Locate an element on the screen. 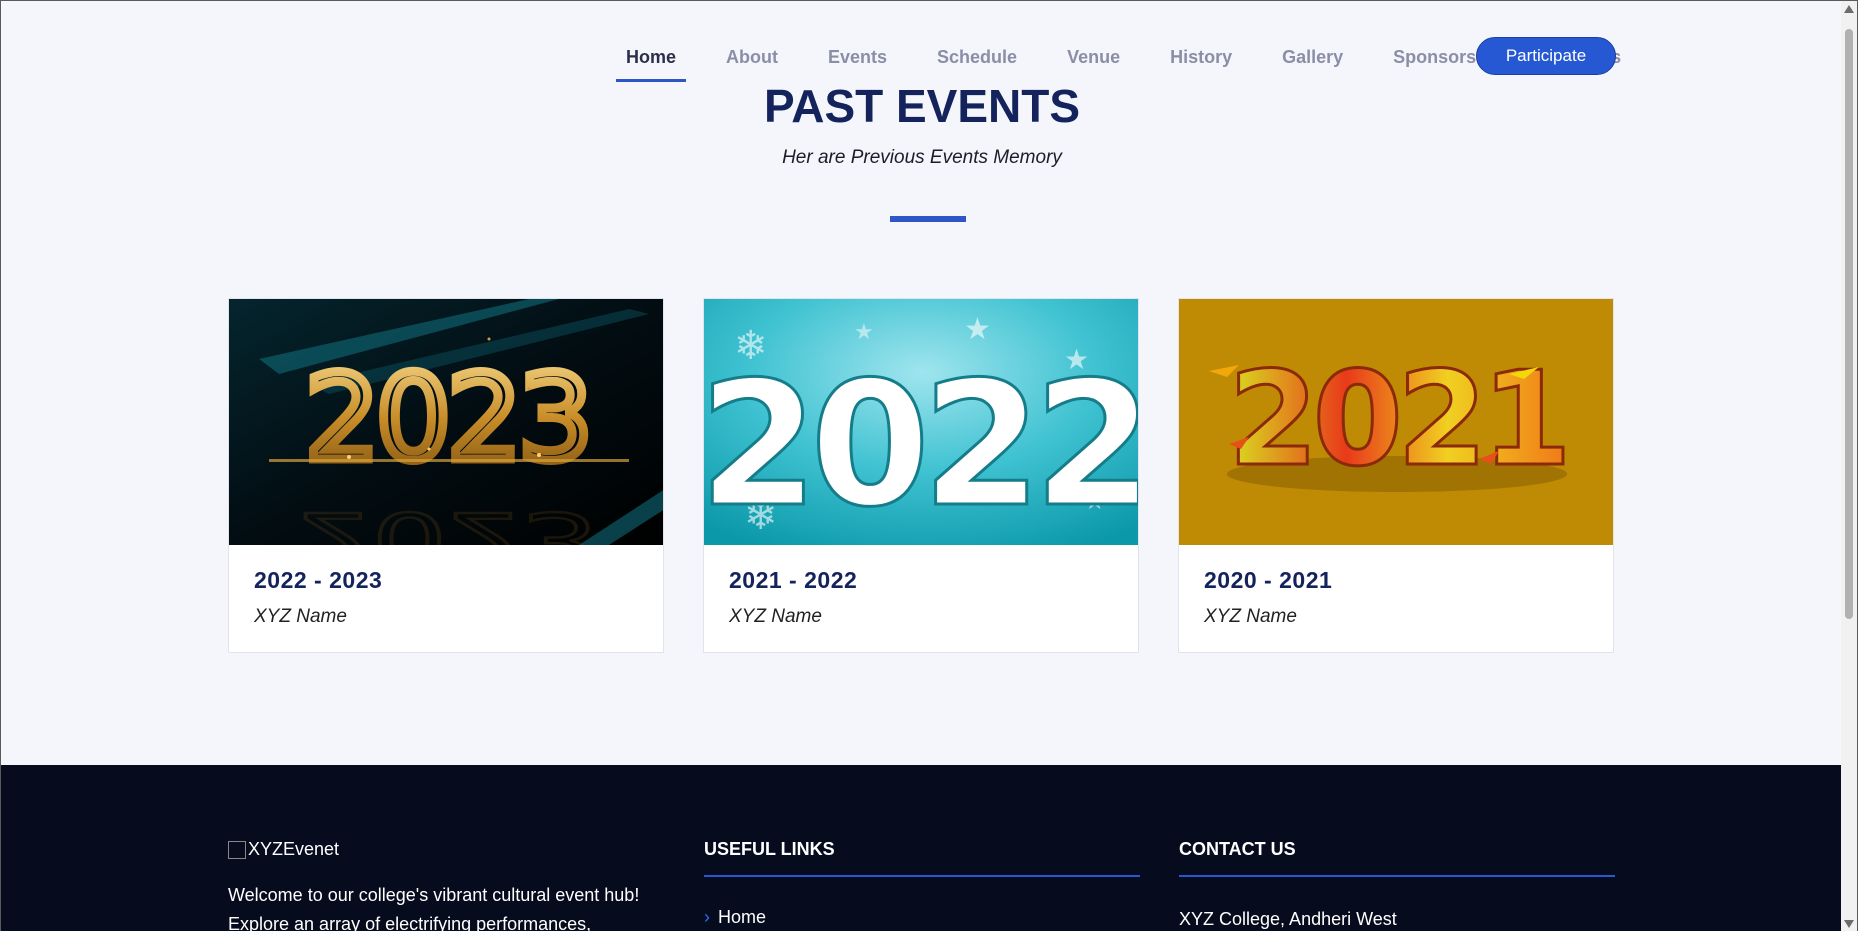  event-card-2023: 2023 2023 2022 - 2023 XYZ Name is located at coordinates (446, 475).